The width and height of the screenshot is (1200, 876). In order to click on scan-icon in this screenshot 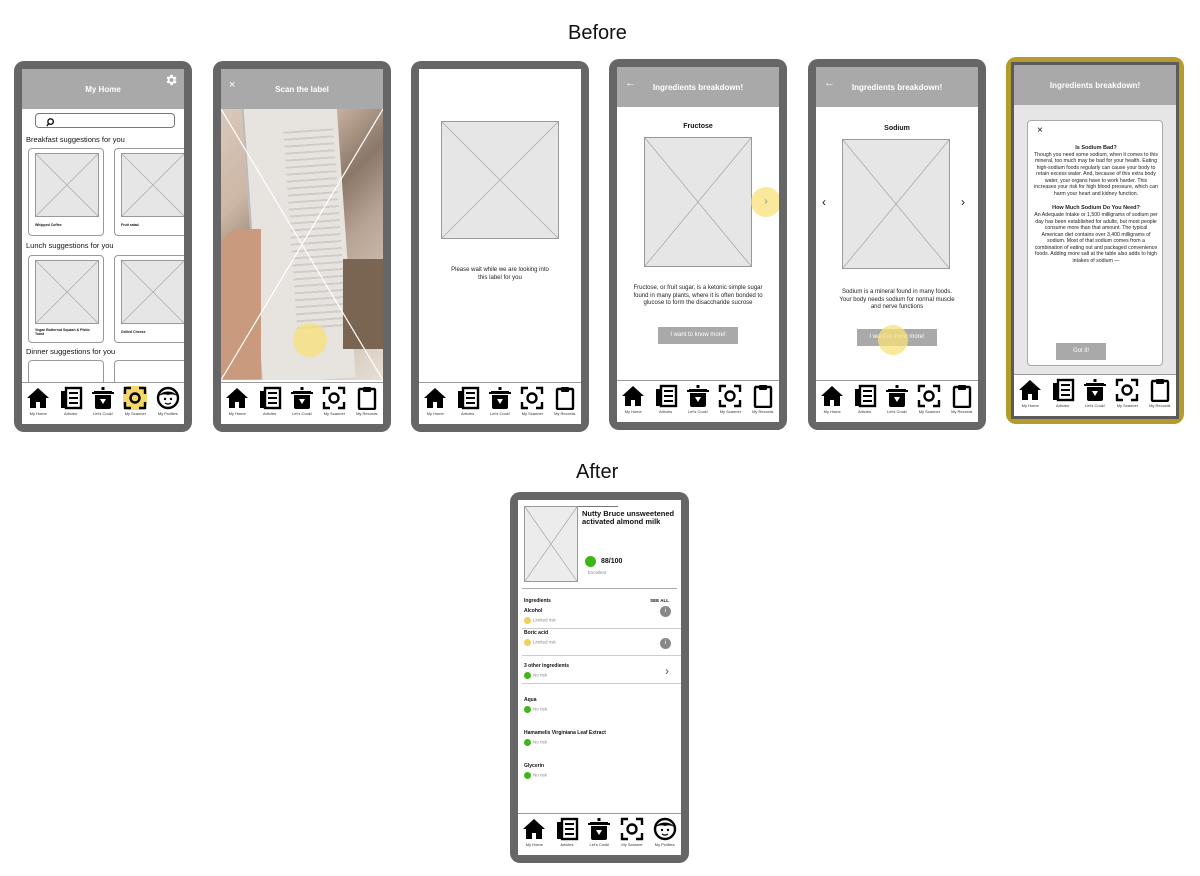, I will do `click(632, 829)`.